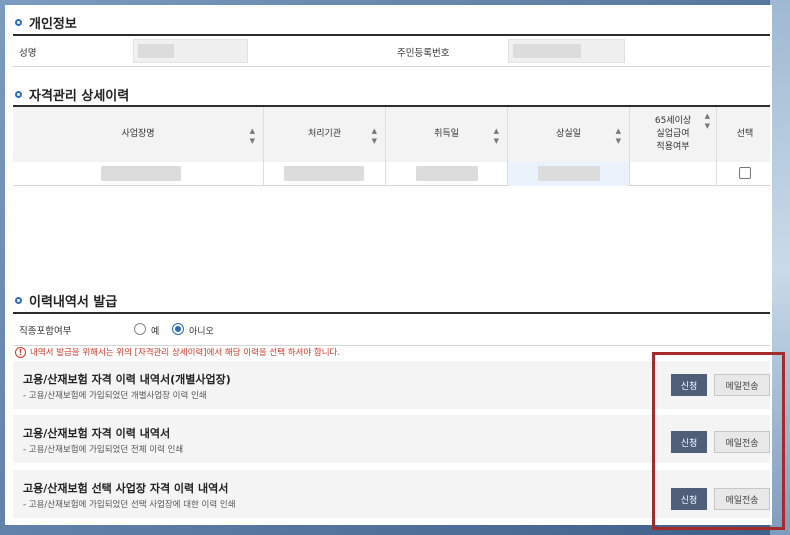  I want to click on rrn-label: 주민등록번호, so click(423, 53).